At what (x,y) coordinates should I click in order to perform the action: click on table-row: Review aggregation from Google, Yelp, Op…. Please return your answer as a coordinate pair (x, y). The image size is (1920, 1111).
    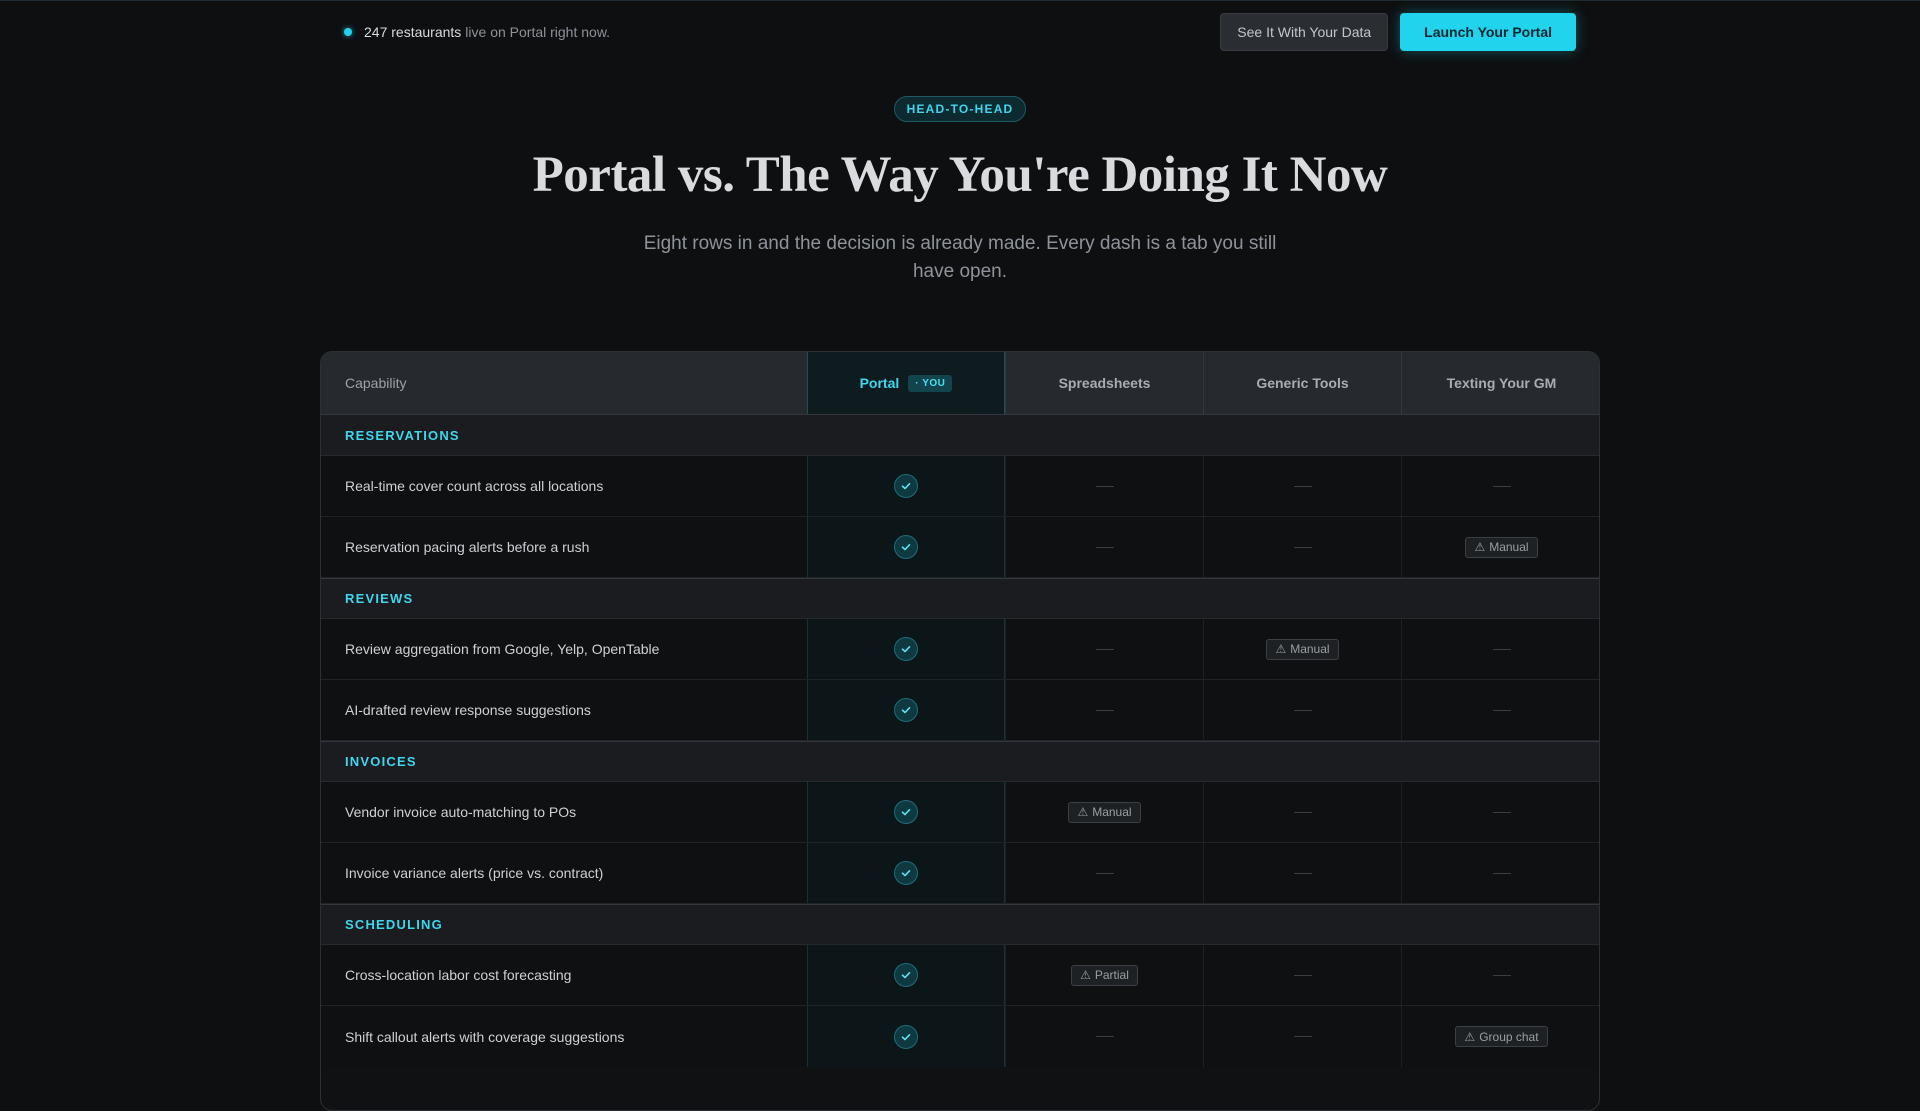
    Looking at the image, I should click on (960, 649).